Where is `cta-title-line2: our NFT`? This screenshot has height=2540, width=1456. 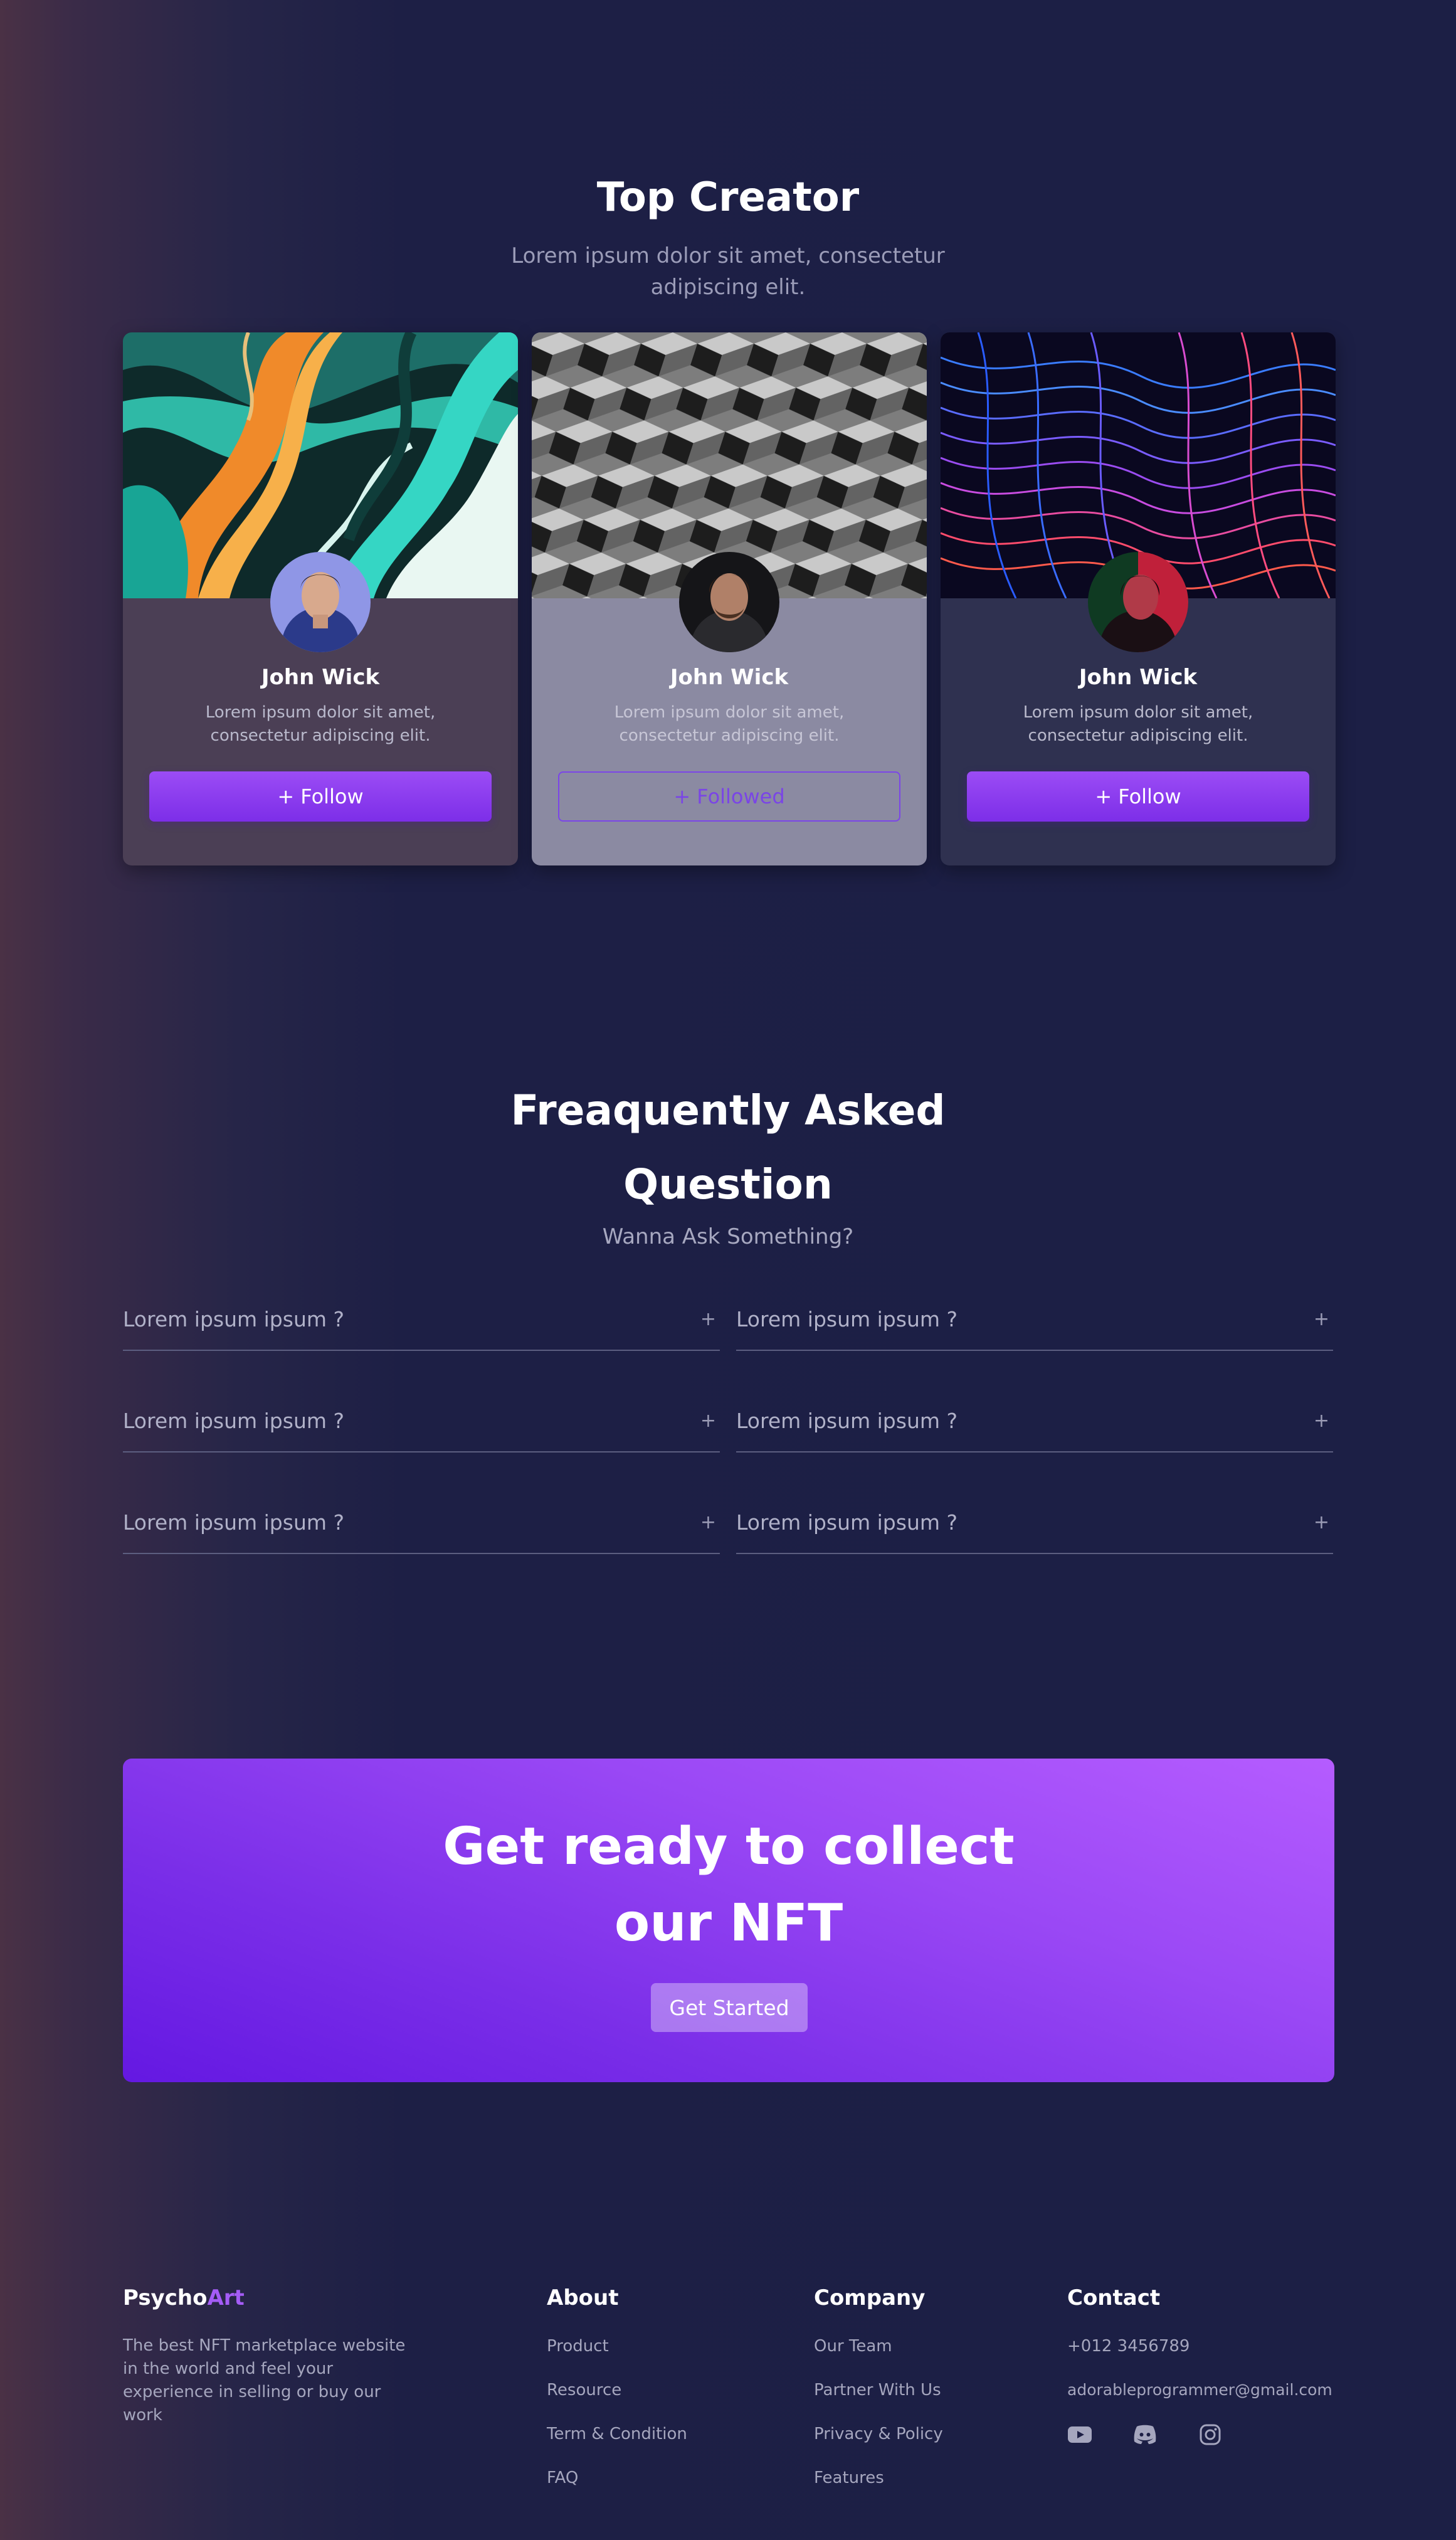 cta-title-line2: our NFT is located at coordinates (729, 1923).